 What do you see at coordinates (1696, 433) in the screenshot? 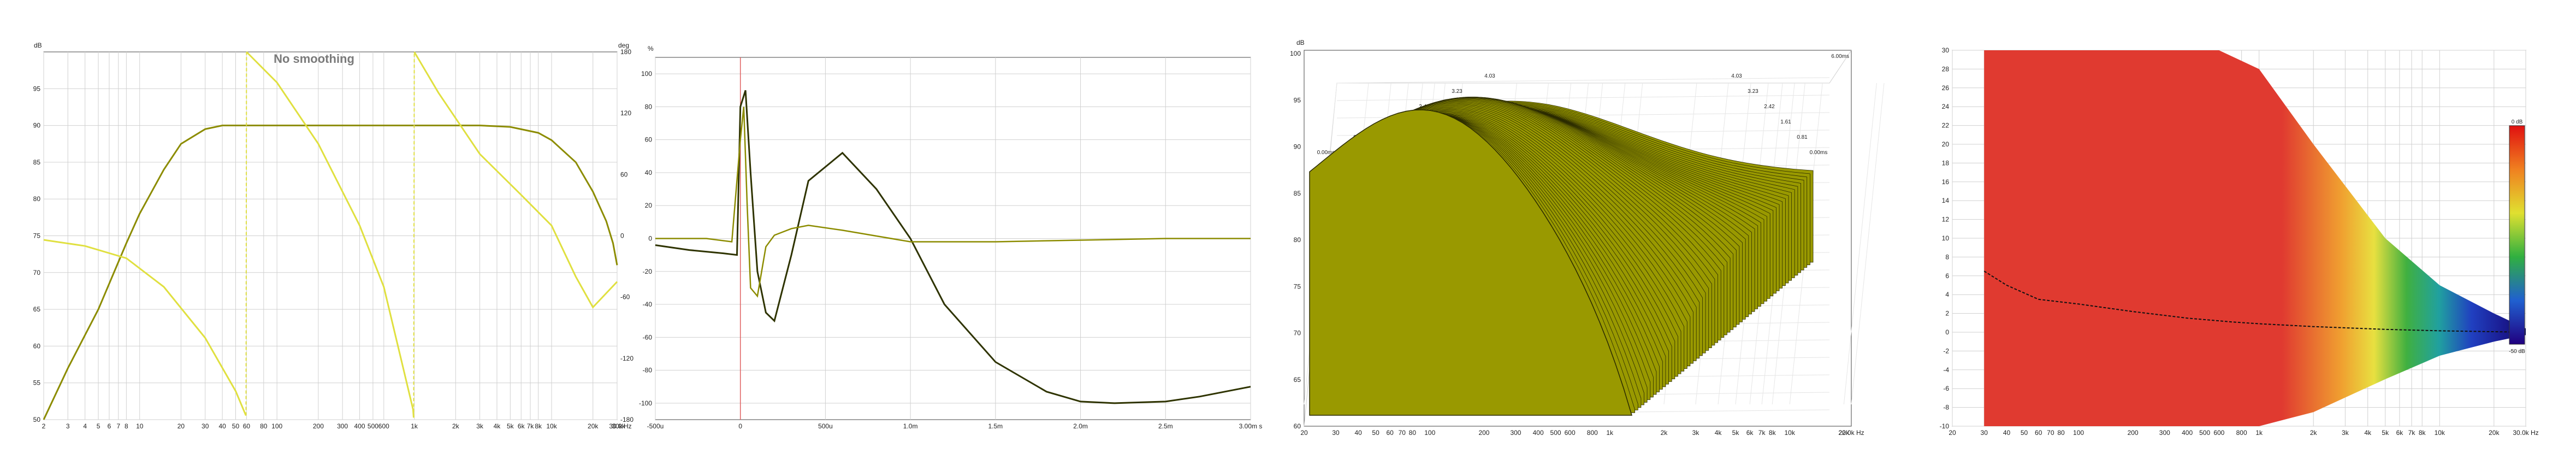
I see `x-tick-label: 3k` at bounding box center [1696, 433].